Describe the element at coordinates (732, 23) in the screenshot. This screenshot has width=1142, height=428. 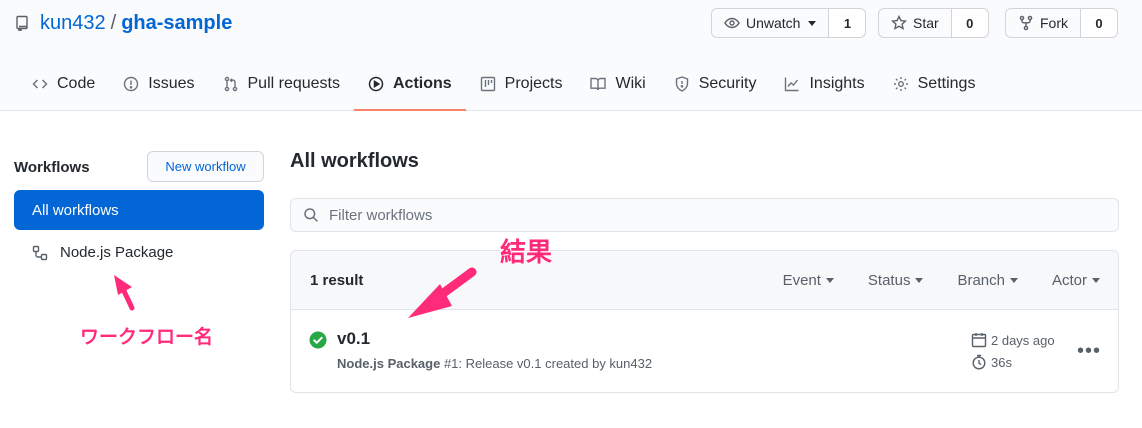
I see `eye-icon` at that location.